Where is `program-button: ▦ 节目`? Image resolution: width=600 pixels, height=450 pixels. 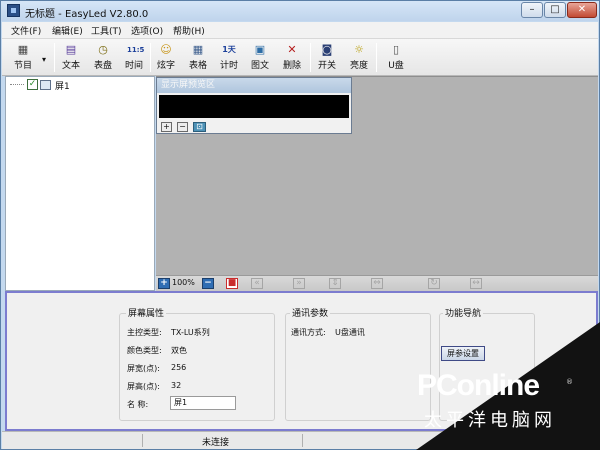
program-button: ▦ 节目 is located at coordinates (23, 57).